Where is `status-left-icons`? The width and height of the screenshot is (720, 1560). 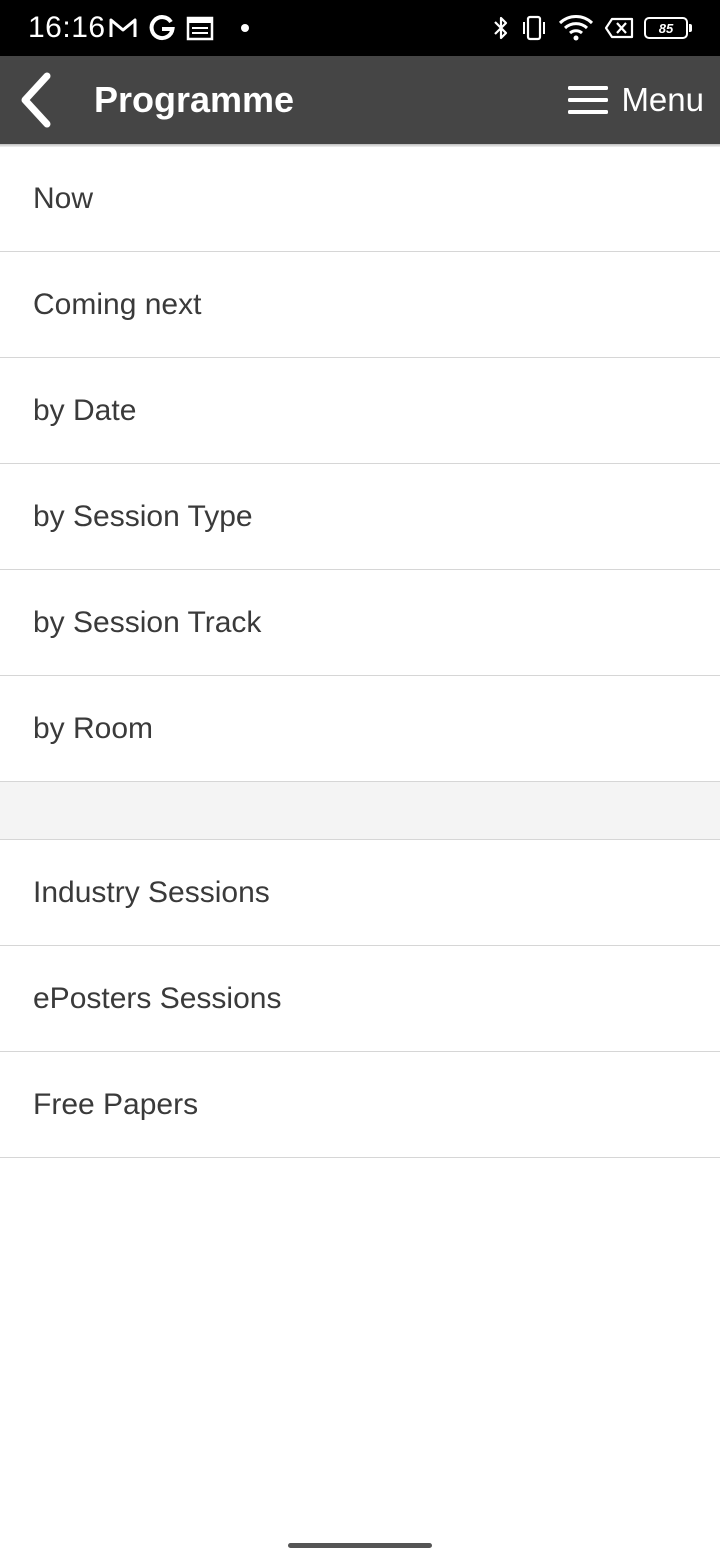 status-left-icons is located at coordinates (184, 28).